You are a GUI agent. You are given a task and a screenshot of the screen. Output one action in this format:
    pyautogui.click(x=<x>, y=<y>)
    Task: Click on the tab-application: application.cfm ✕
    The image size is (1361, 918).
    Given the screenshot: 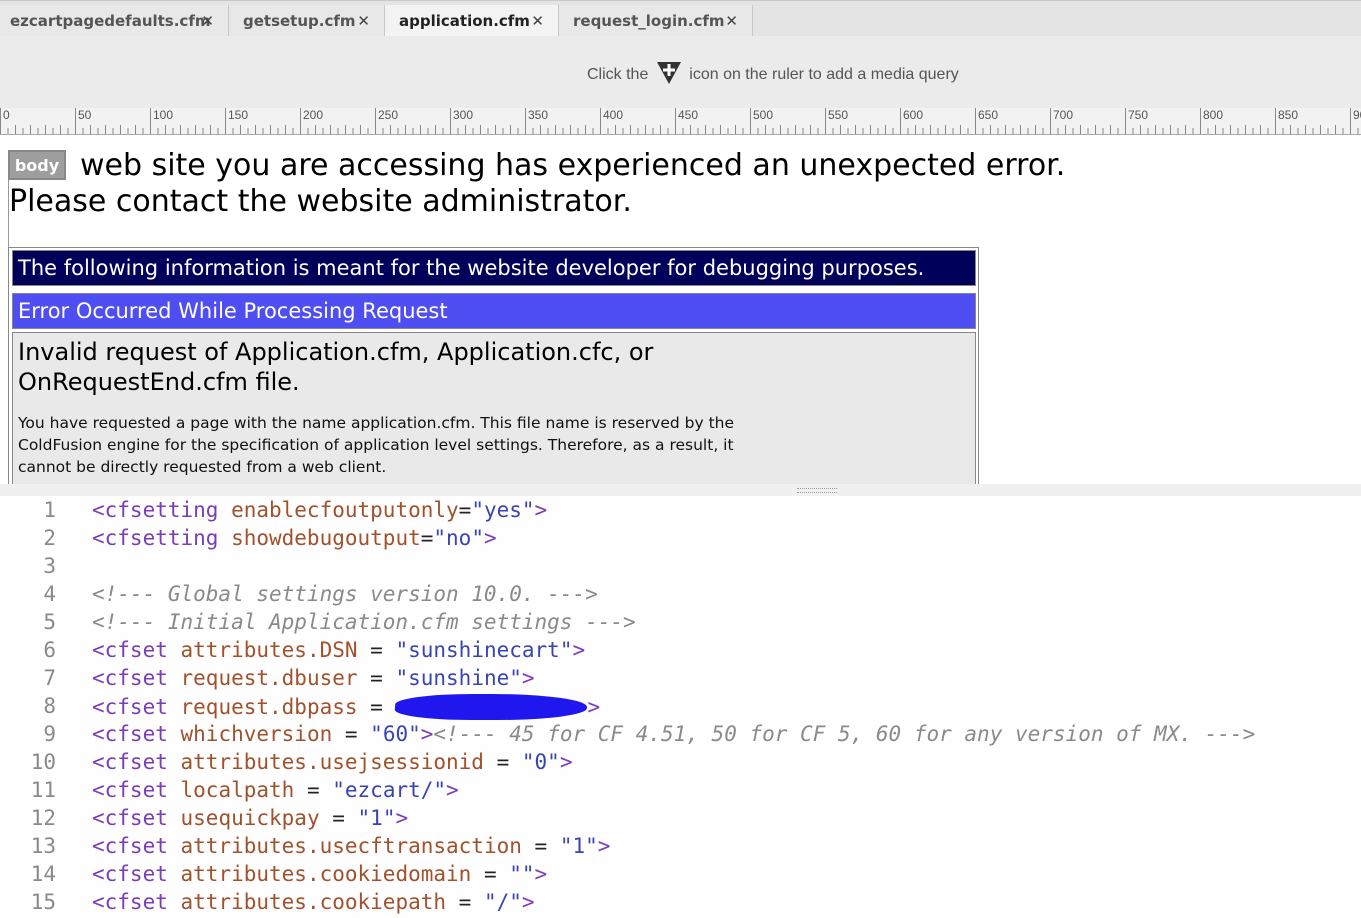 What is the action you would take?
    pyautogui.click(x=472, y=21)
    